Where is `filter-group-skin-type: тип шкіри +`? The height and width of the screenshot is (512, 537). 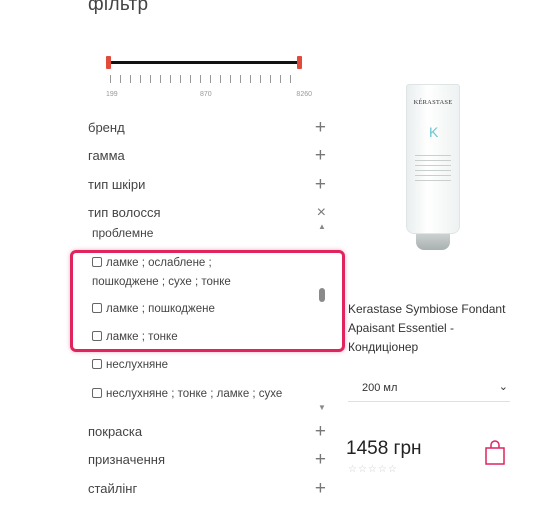
filter-group-skin-type: тип шкіри + is located at coordinates (208, 185).